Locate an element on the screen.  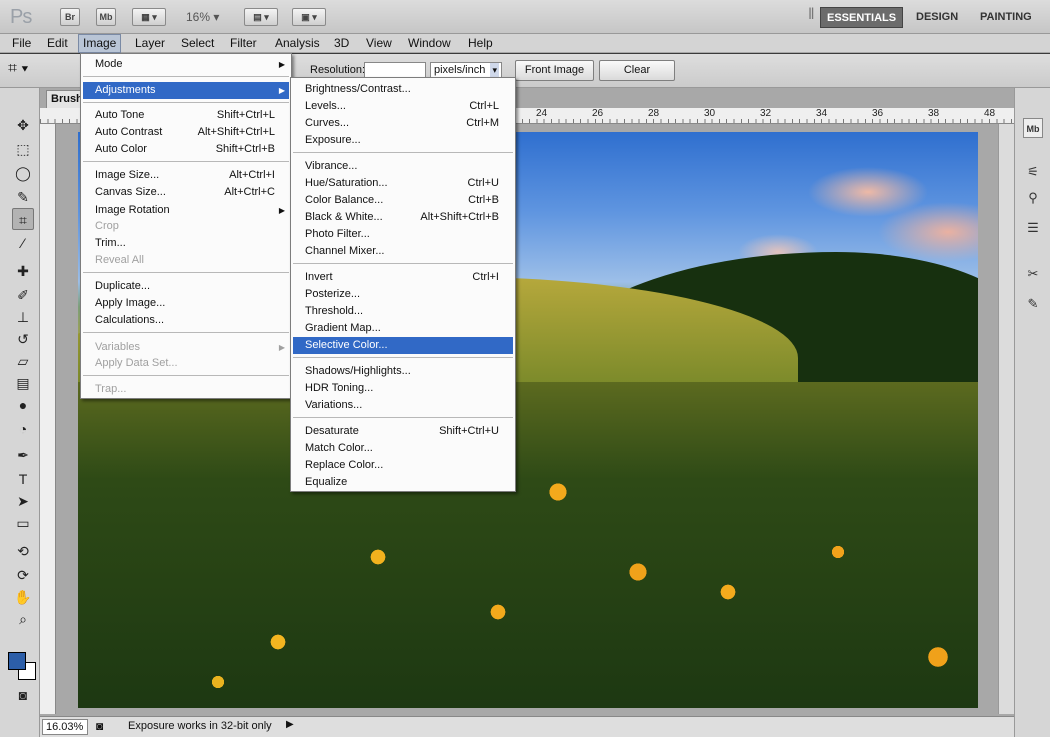
adj-invert: Invert Ctrl+I is located at coordinates (403, 277).